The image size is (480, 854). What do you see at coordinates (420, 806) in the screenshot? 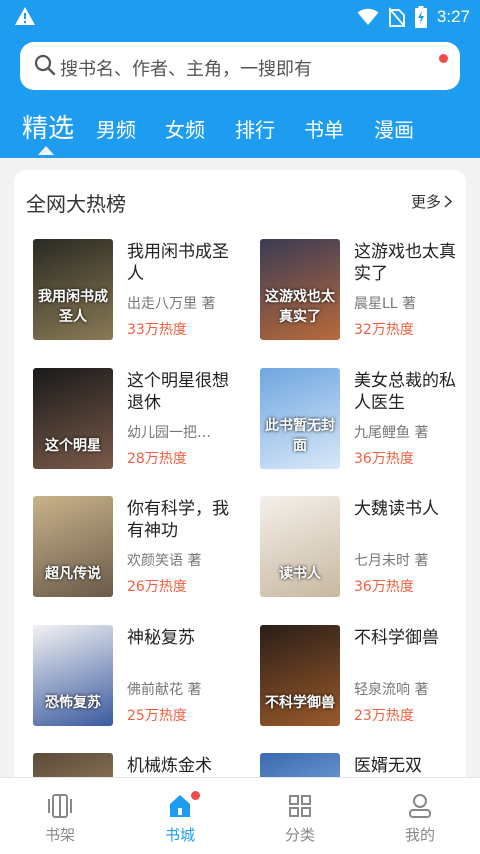
I see `profile-icon` at bounding box center [420, 806].